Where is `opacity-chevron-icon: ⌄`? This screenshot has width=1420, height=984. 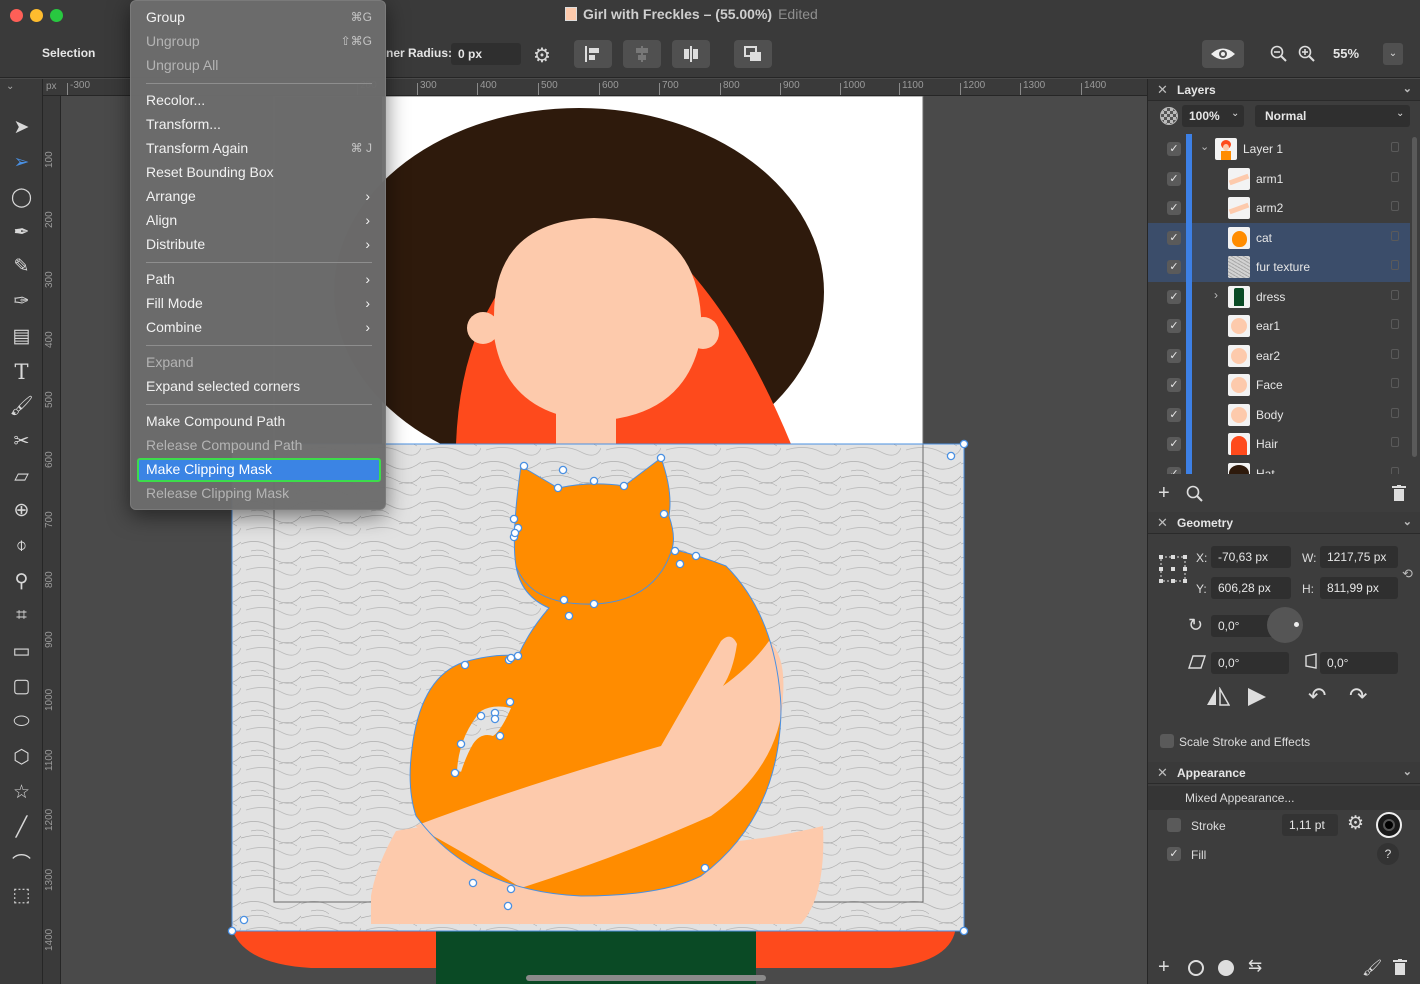 opacity-chevron-icon: ⌄ is located at coordinates (1235, 113).